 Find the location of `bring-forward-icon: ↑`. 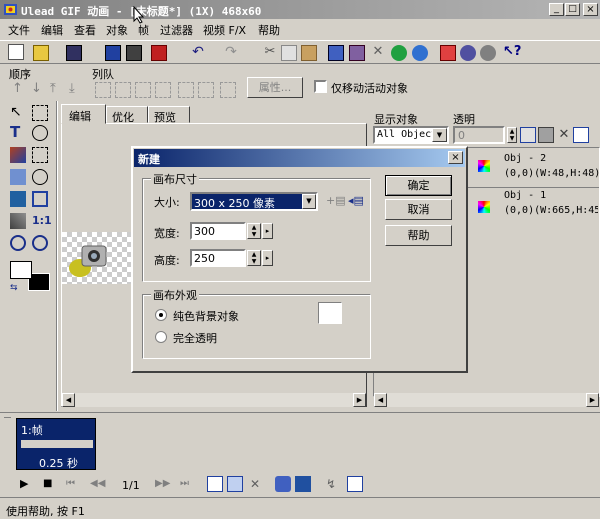

bring-forward-icon: ↑ is located at coordinates (20, 90).